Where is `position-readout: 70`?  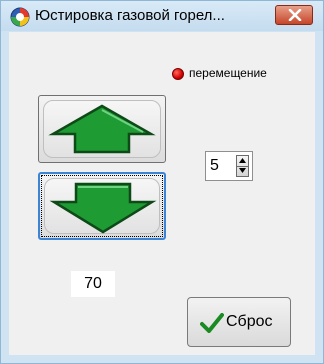 position-readout: 70 is located at coordinates (93, 284).